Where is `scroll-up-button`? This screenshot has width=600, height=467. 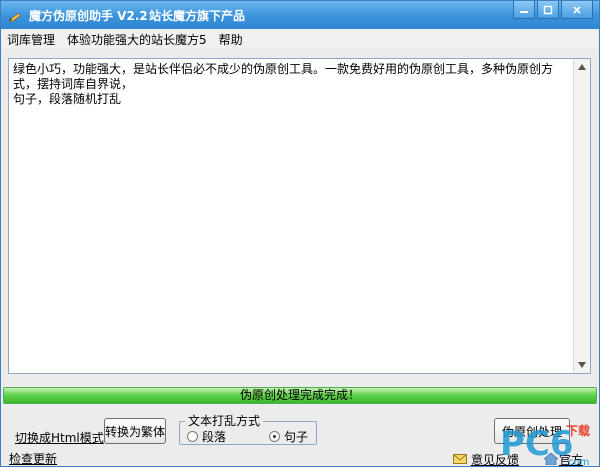 scroll-up-button is located at coordinates (582, 67).